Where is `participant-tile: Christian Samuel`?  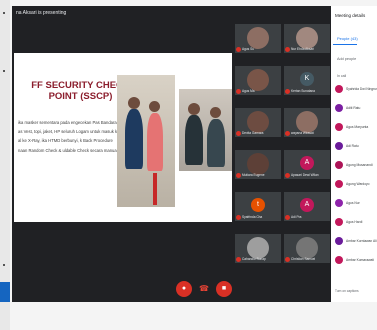
participant-tile: Christian Samuel is located at coordinates (307, 248).